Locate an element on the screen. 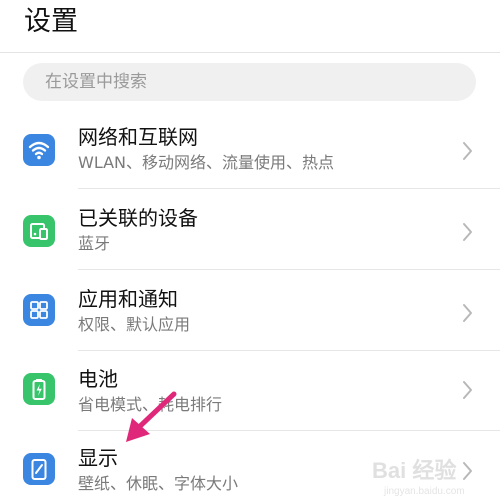  item-title: 网络和互联网 is located at coordinates (138, 137).